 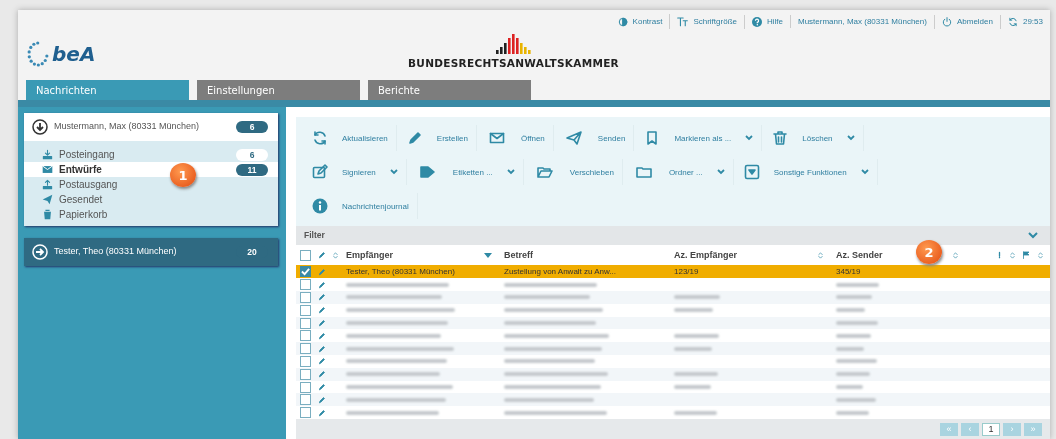 I want to click on info-icon, so click(x=320, y=206).